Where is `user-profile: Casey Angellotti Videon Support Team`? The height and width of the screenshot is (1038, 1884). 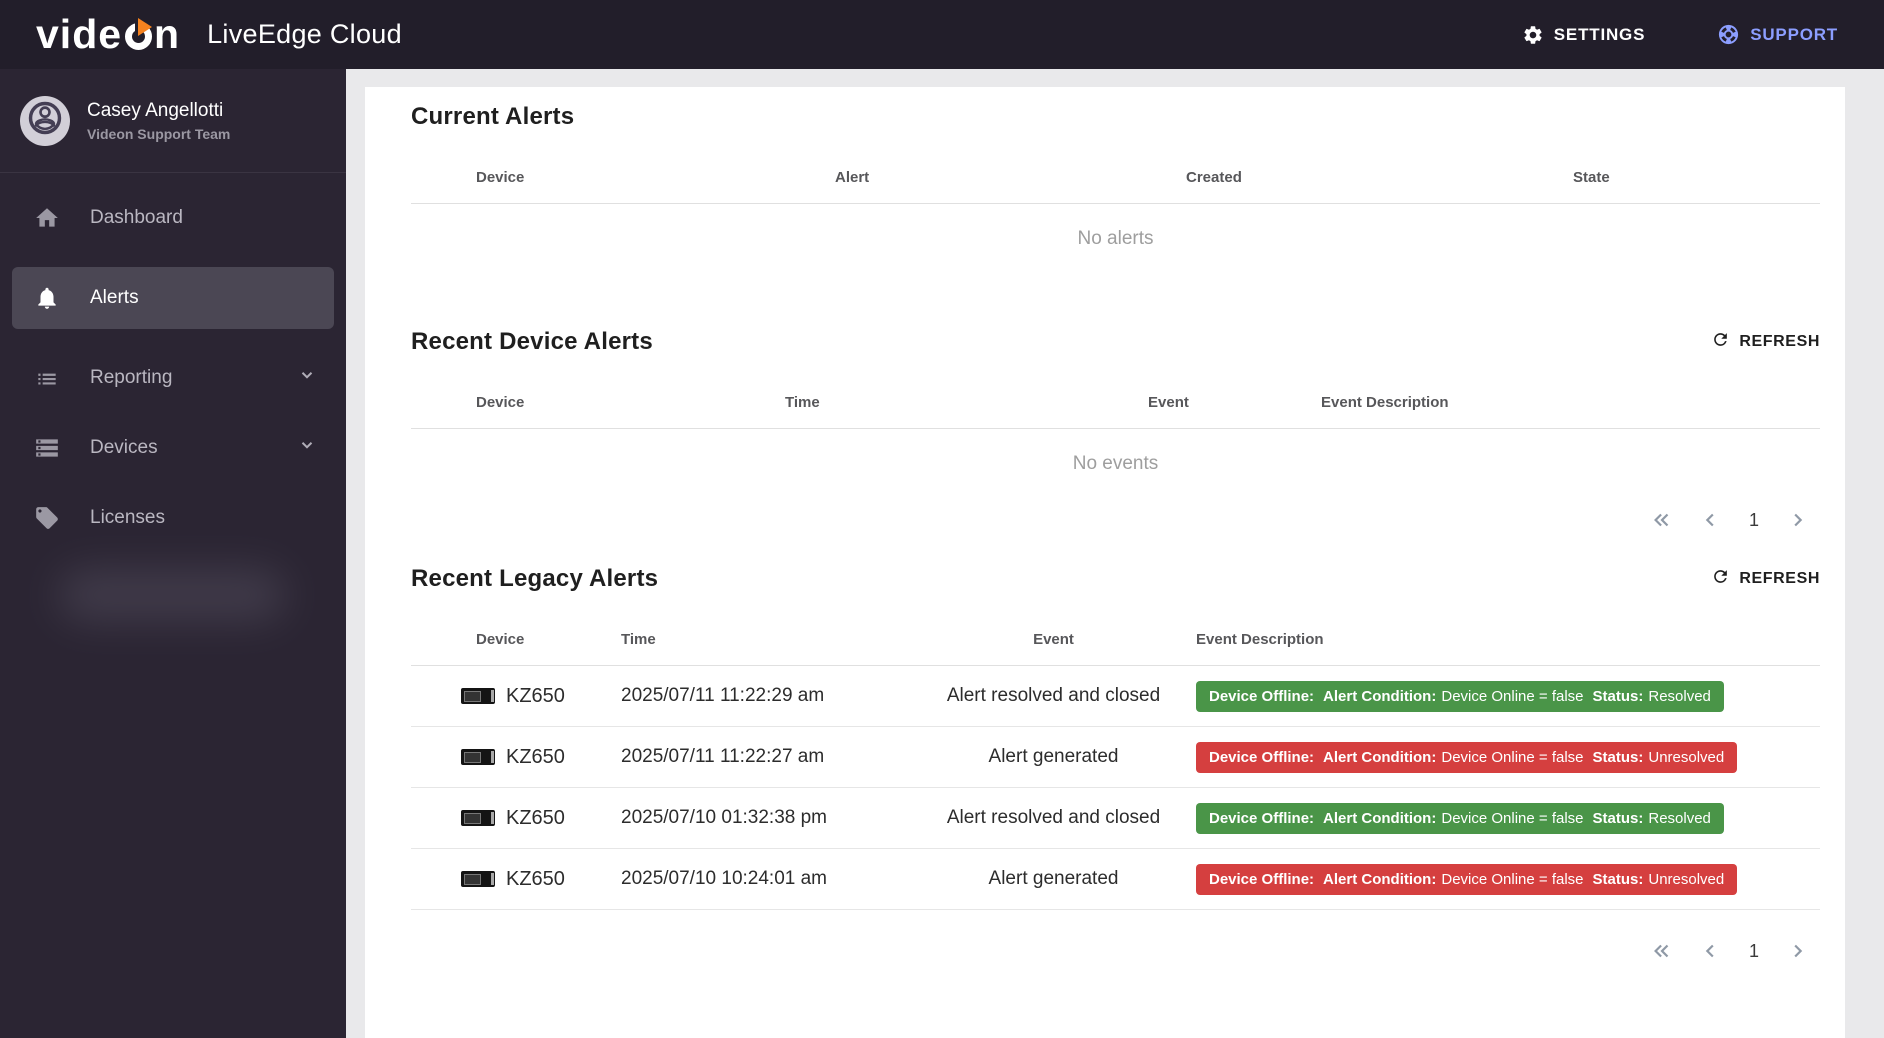
user-profile: Casey Angellotti Videon Support Team is located at coordinates (173, 121).